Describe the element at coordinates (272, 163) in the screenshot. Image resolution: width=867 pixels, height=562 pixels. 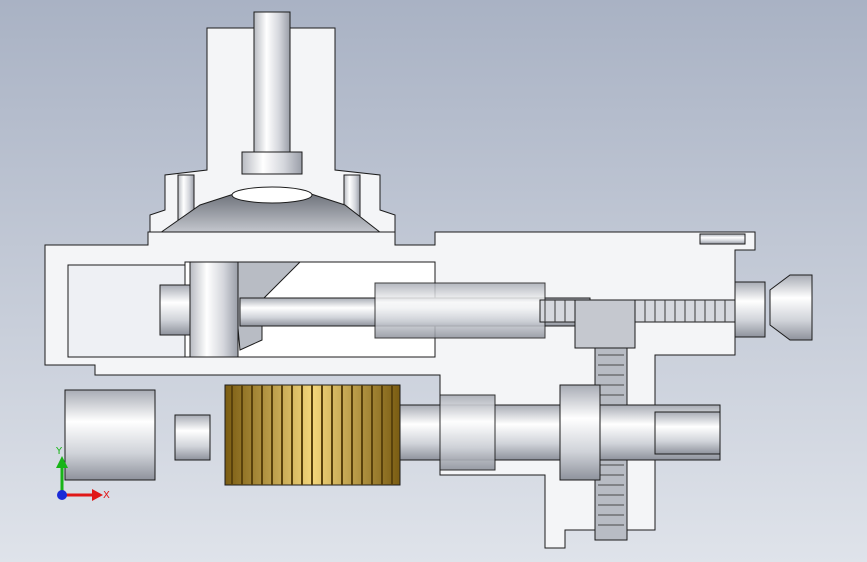
I see `shaft-collar` at that location.